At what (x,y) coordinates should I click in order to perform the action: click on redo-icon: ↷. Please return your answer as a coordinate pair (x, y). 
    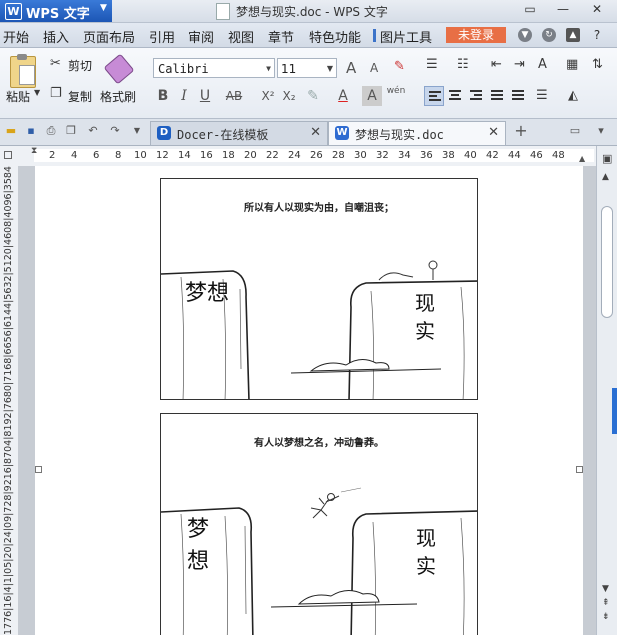
    Looking at the image, I should click on (115, 131).